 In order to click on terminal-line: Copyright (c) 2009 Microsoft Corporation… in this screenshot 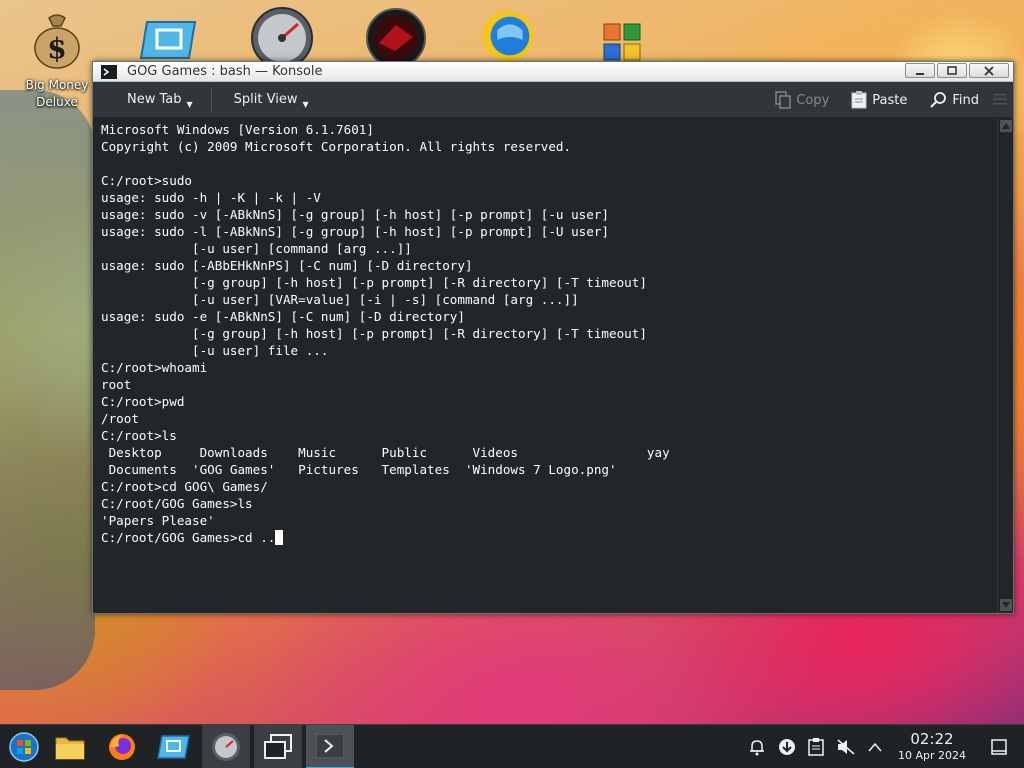, I will do `click(336, 146)`.